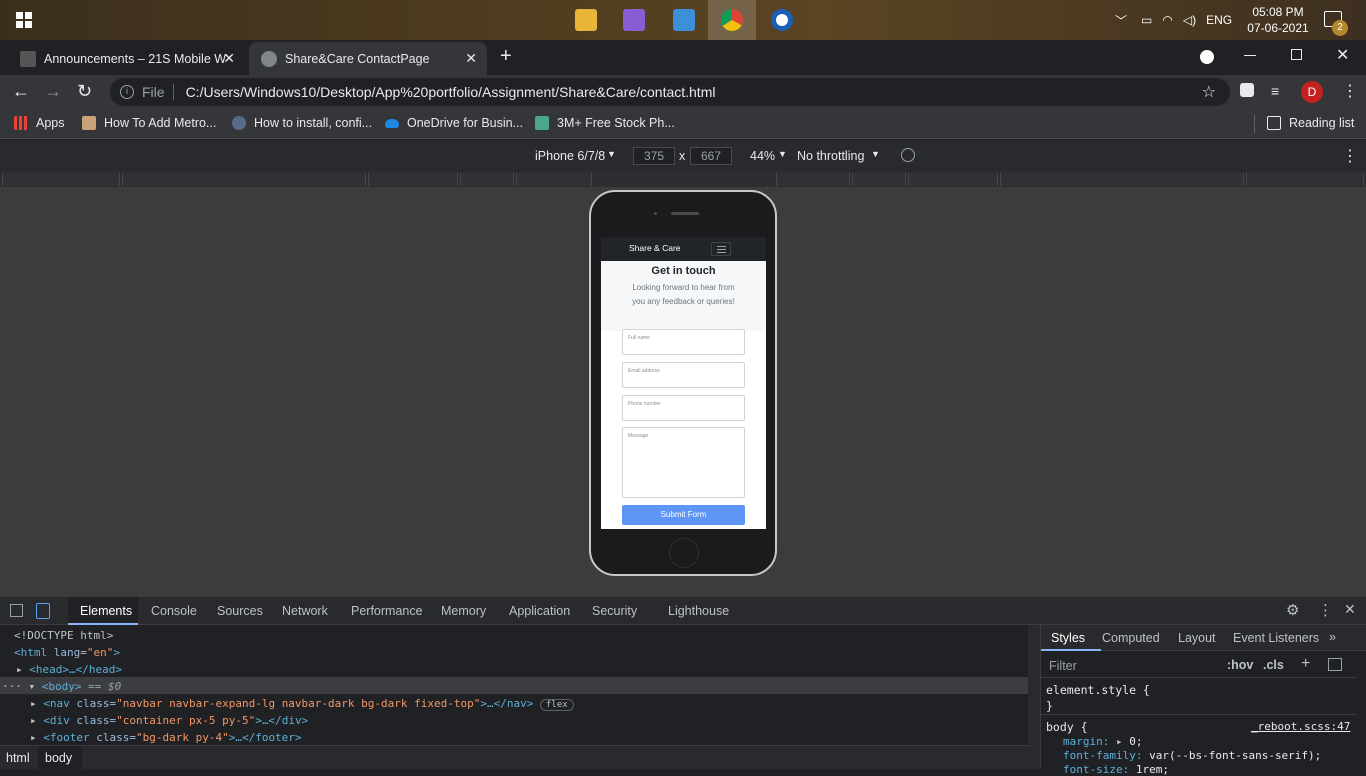 The height and width of the screenshot is (776, 1366). What do you see at coordinates (732, 20) in the screenshot?
I see `chrome-icon` at bounding box center [732, 20].